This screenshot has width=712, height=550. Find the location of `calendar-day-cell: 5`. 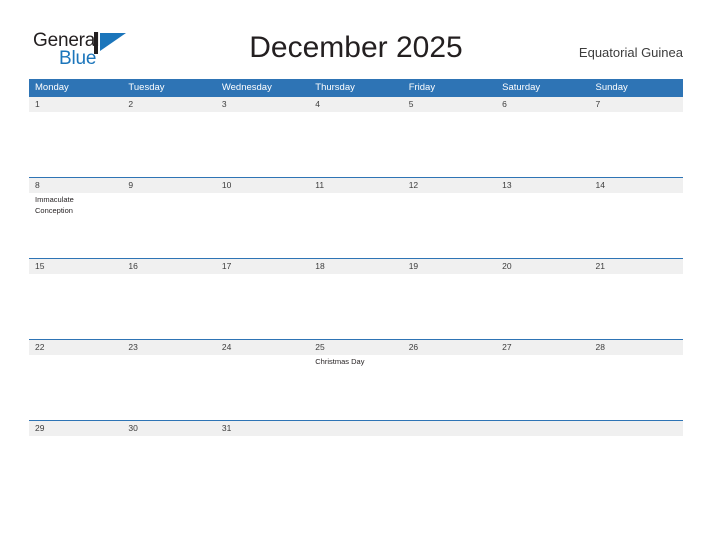

calendar-day-cell: 5 is located at coordinates (449, 137).